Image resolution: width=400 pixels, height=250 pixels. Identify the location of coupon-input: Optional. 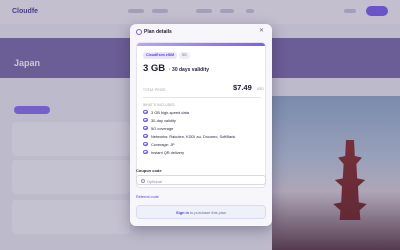
(201, 180).